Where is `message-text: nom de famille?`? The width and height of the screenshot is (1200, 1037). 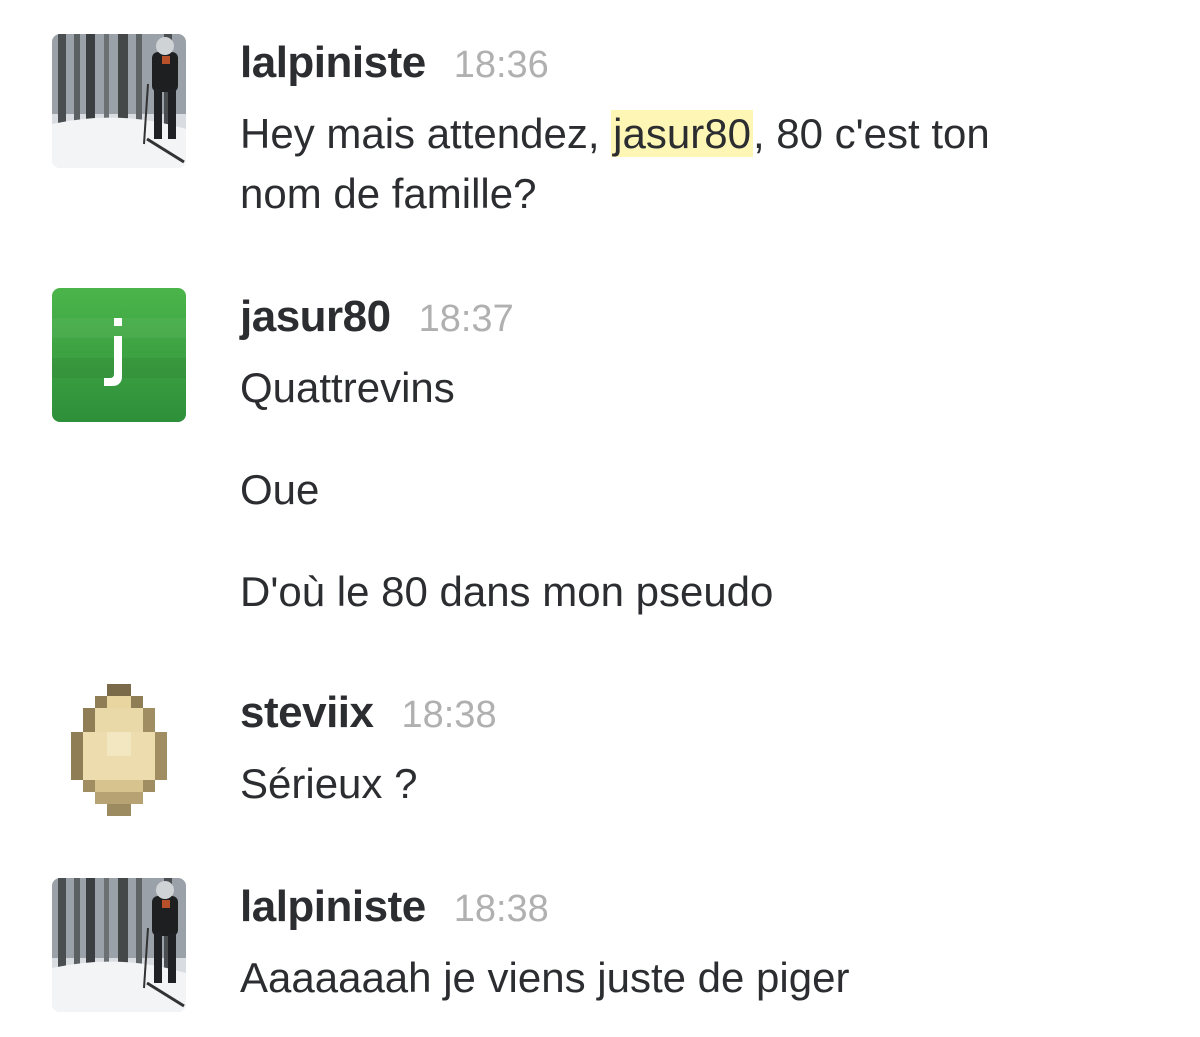 message-text: nom de famille? is located at coordinates (388, 193).